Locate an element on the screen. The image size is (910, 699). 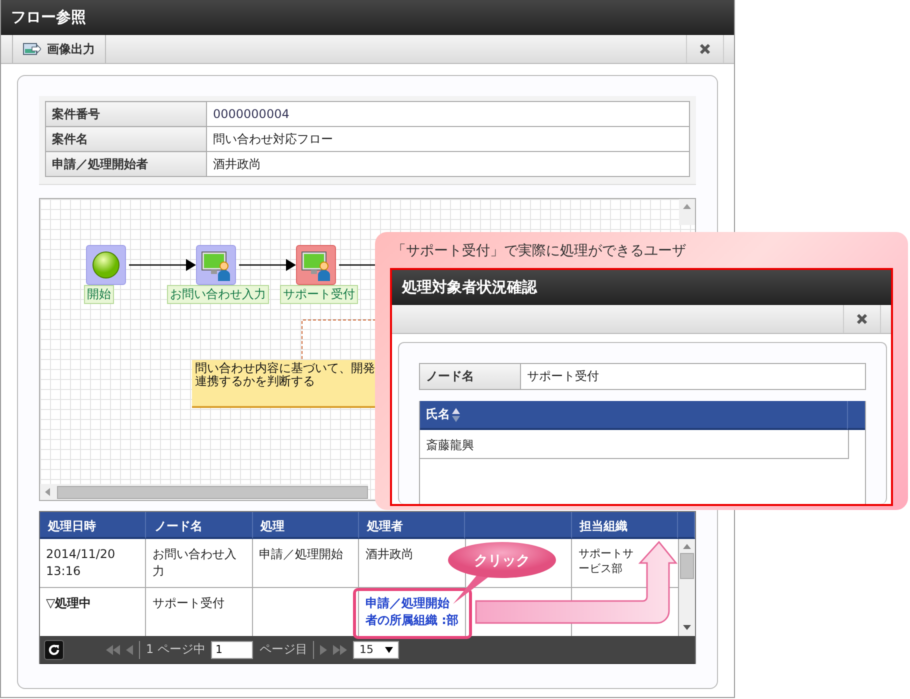
last-page-icon is located at coordinates (340, 649).